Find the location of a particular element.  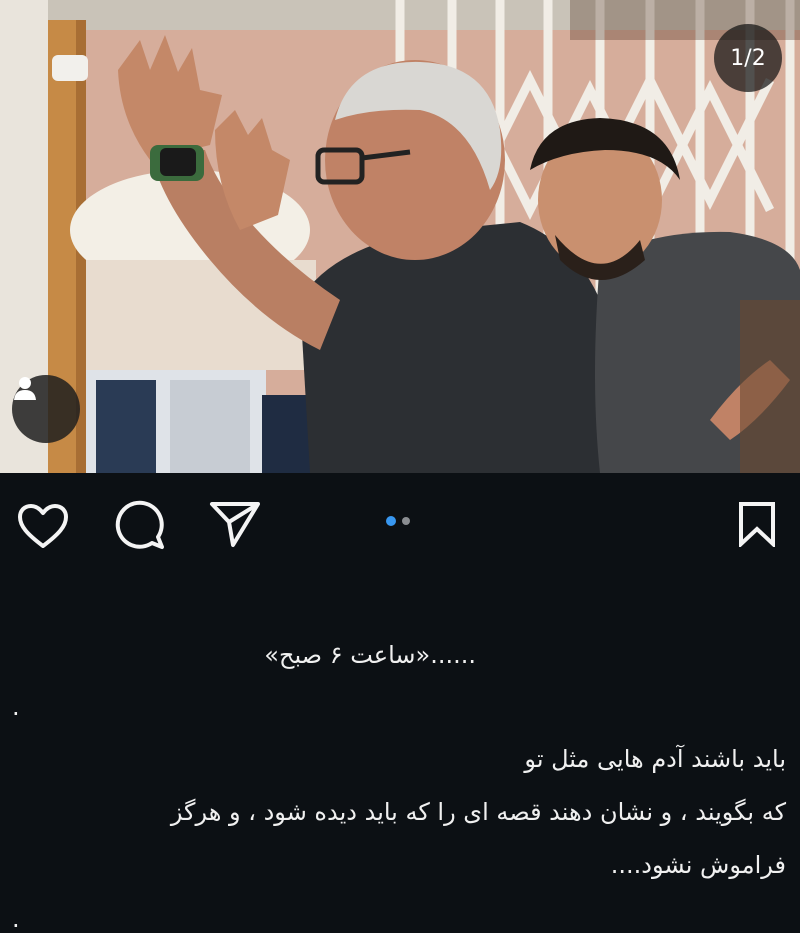

carousel-indicator is located at coordinates (398, 521).